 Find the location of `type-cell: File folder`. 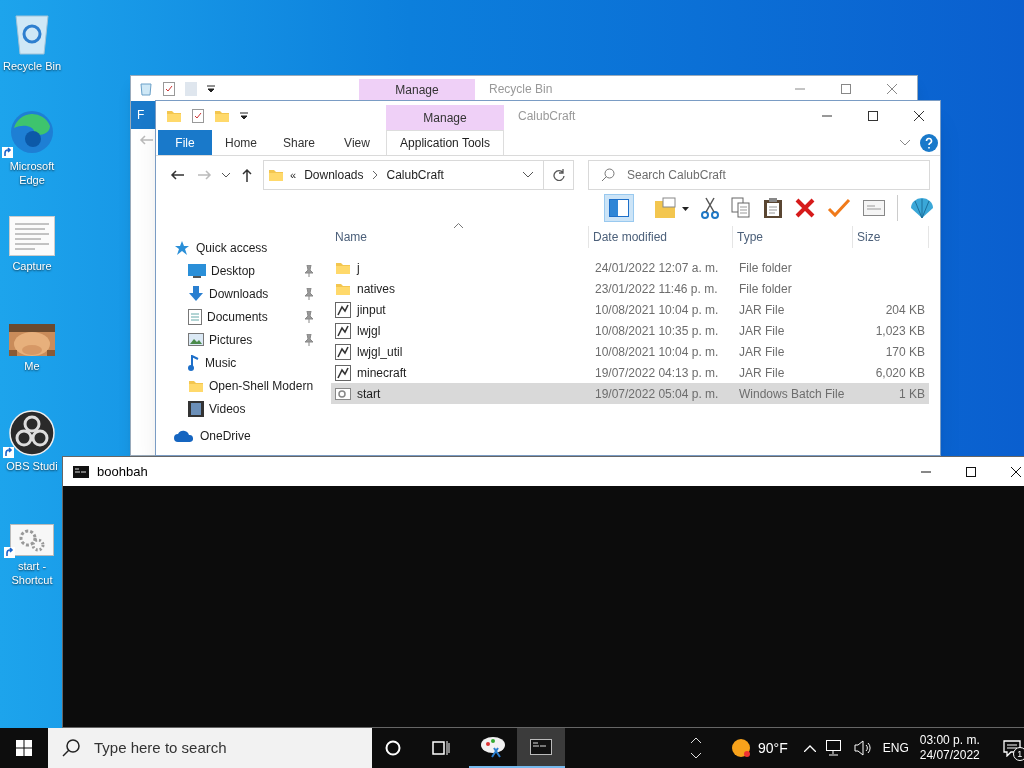

type-cell: File folder is located at coordinates (765, 267).